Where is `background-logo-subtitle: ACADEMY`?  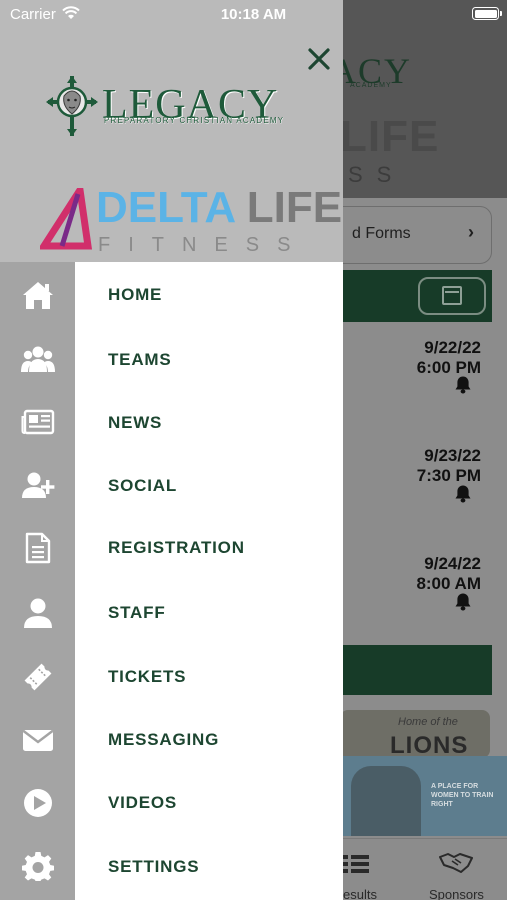
background-logo-subtitle: ACADEMY is located at coordinates (371, 85).